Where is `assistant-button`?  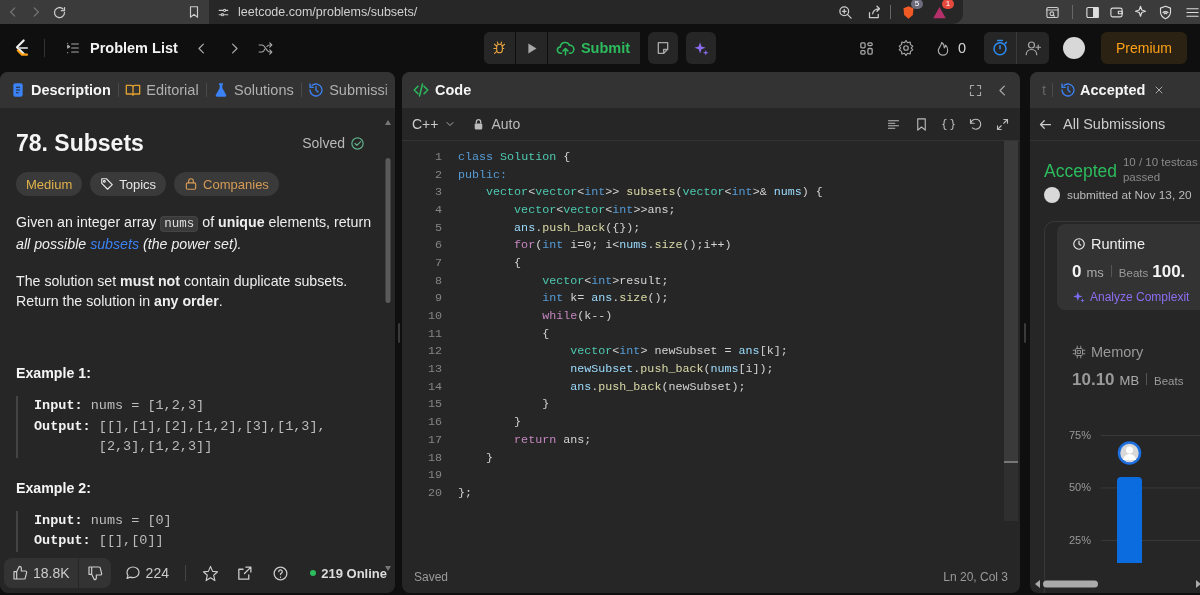 assistant-button is located at coordinates (701, 48).